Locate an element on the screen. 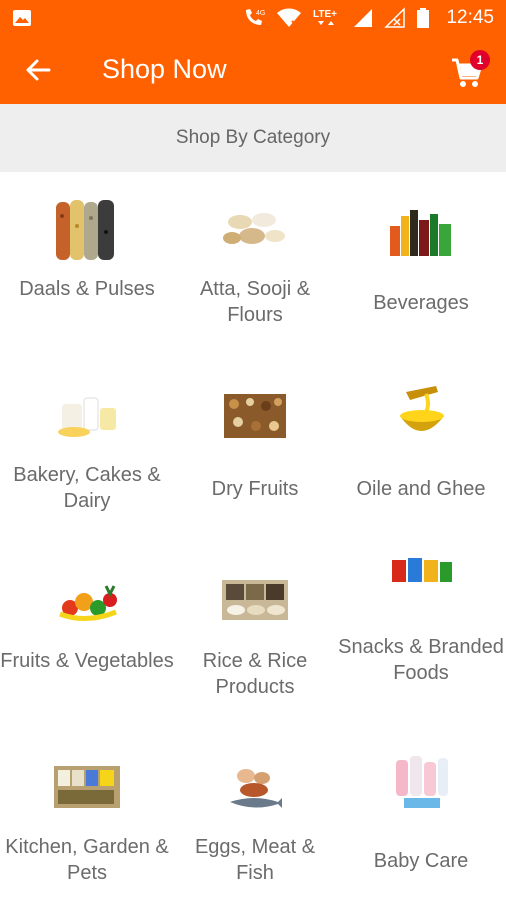 This screenshot has height=900, width=506. baby-care-image is located at coordinates (422, 782).